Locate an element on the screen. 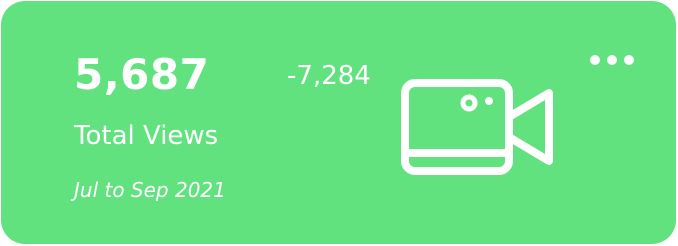  date-range: Jul to Sep 2021 is located at coordinates (150, 190).